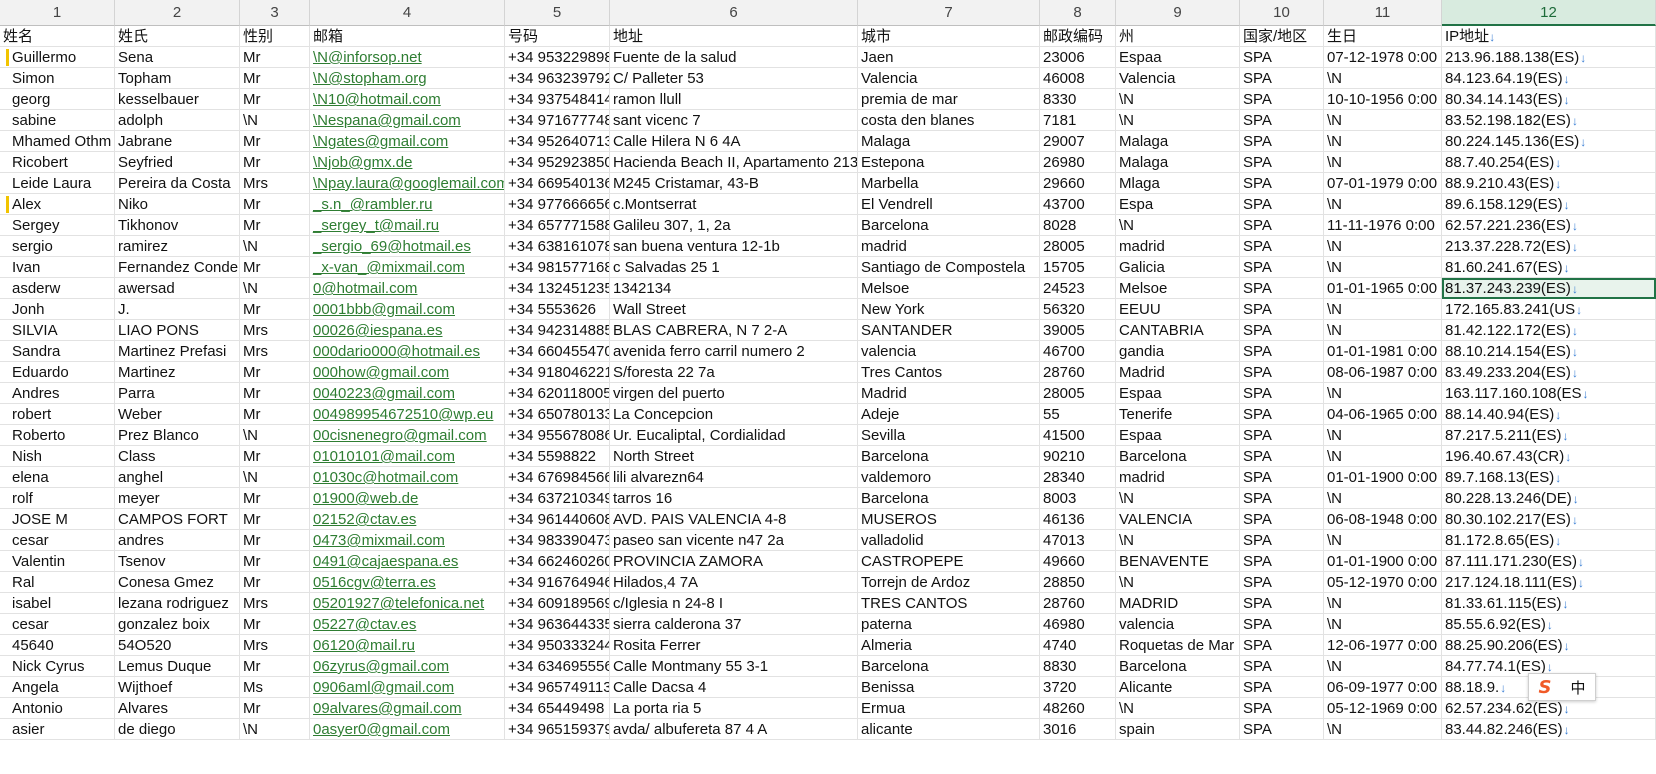 The height and width of the screenshot is (774, 1656). Describe the element at coordinates (407, 162) in the screenshot. I see `cell-email: \Njob@gmx.de` at that location.